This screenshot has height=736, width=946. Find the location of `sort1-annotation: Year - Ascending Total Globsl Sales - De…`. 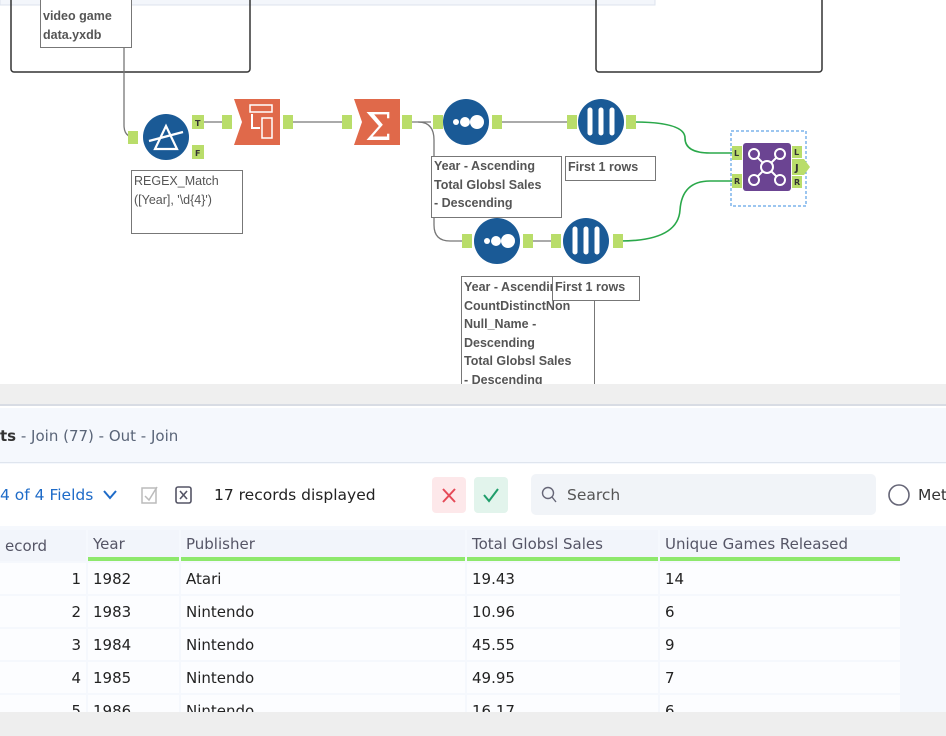

sort1-annotation: Year - Ascending Total Globsl Sales - De… is located at coordinates (496, 187).